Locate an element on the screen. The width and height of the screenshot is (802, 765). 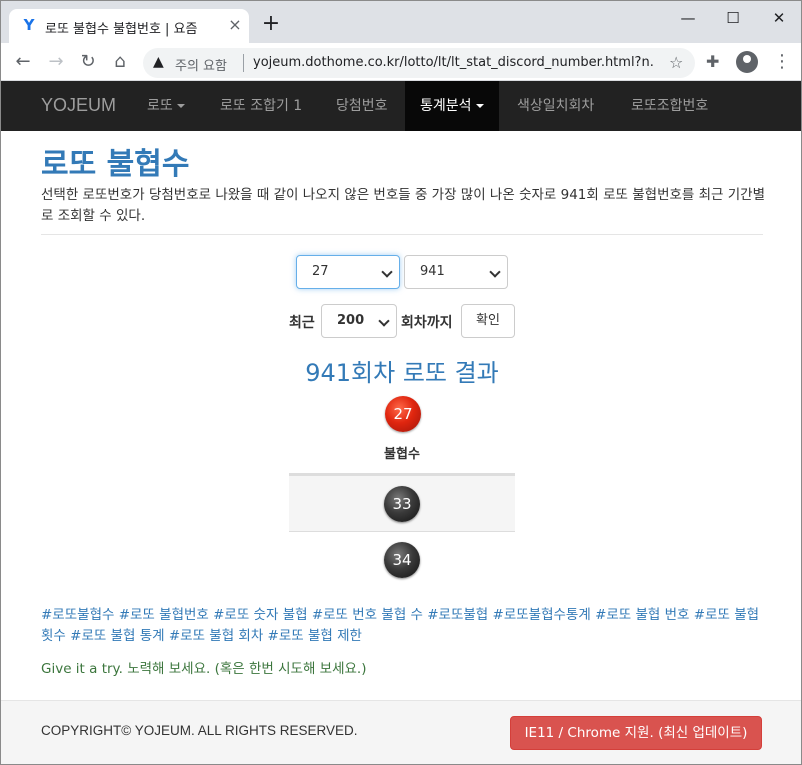
nav-item-winning-numbers: 당첨번호 is located at coordinates (362, 106).